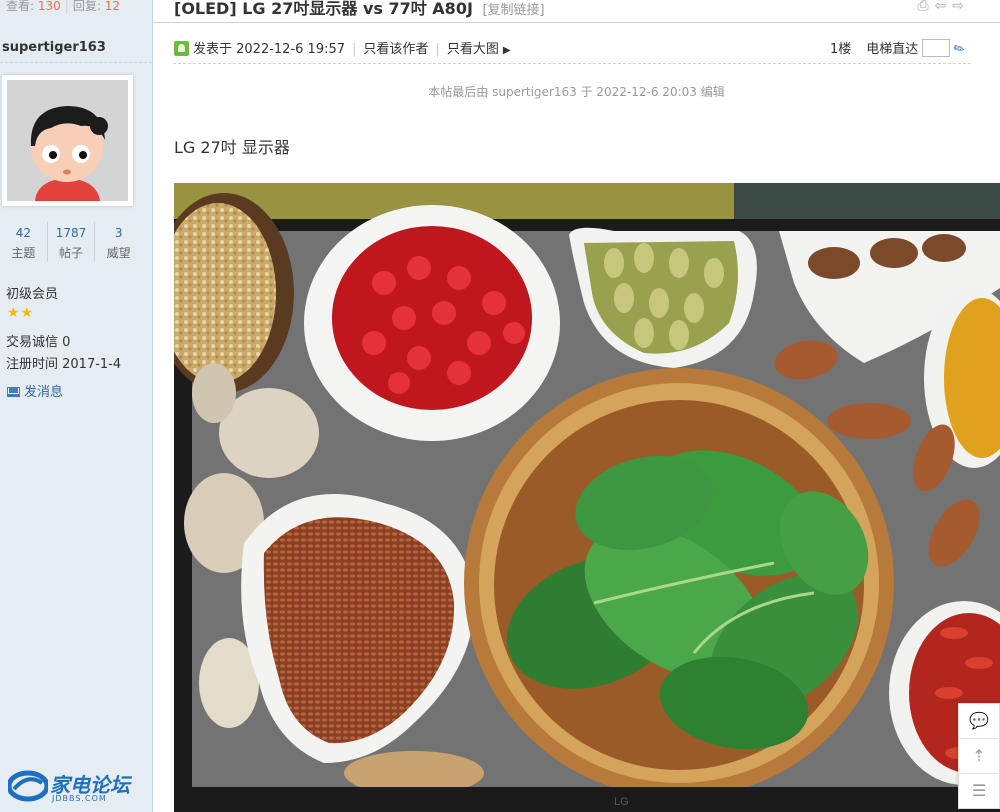 This screenshot has height=812, width=1000. Describe the element at coordinates (841, 49) in the screenshot. I see `floor-number: 1楼` at that location.